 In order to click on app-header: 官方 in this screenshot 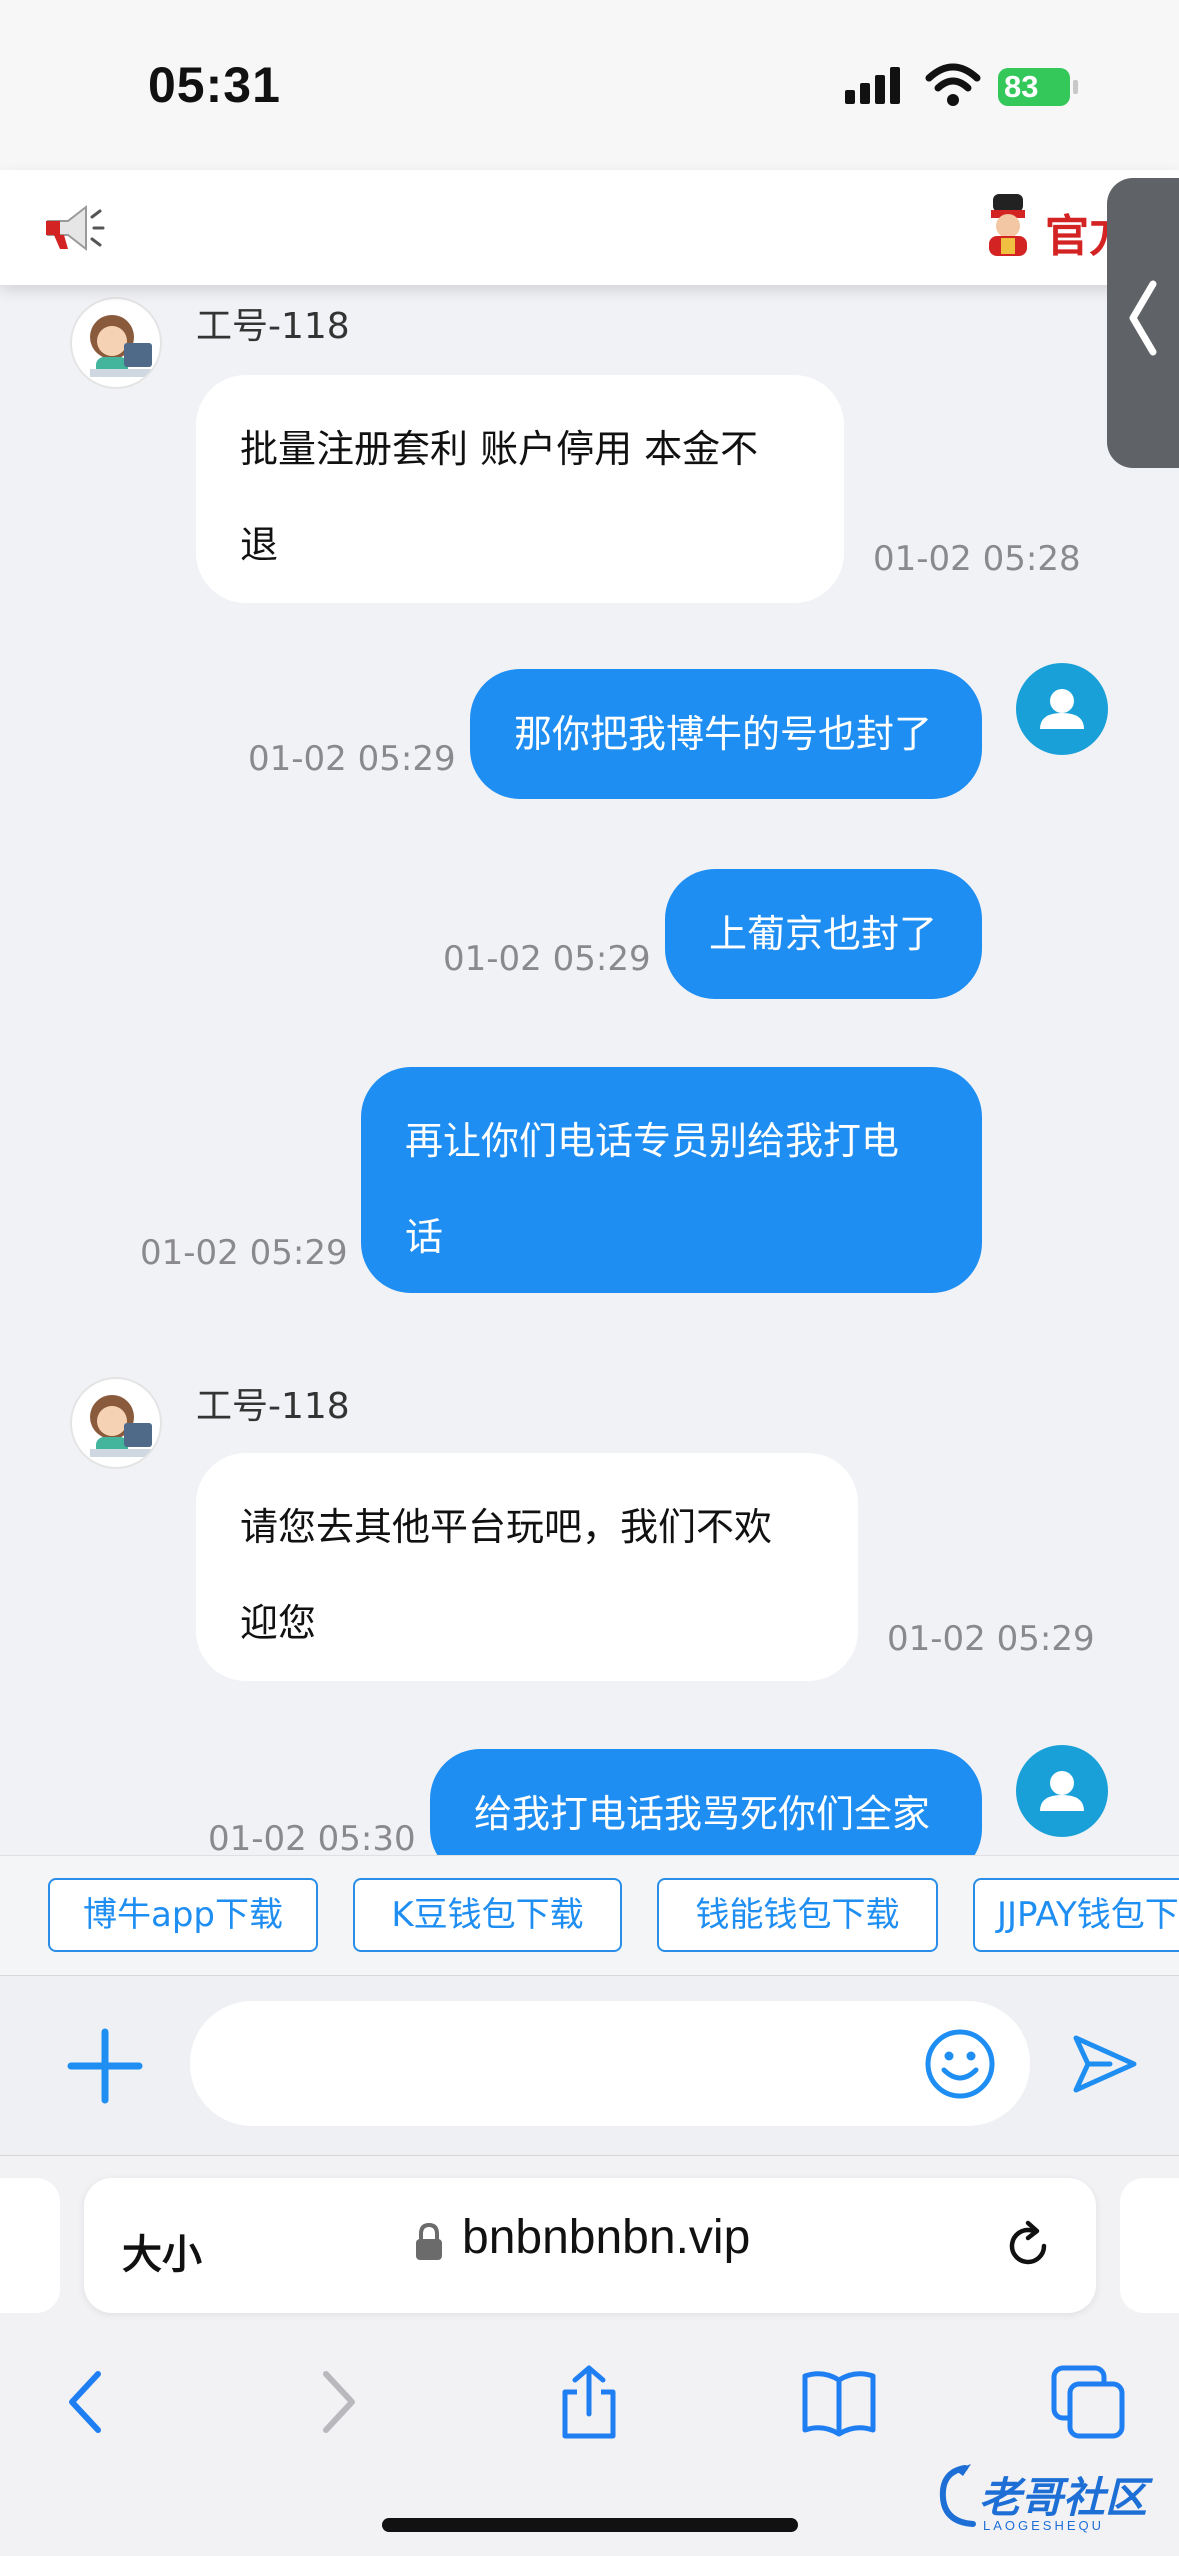, I will do `click(589, 227)`.